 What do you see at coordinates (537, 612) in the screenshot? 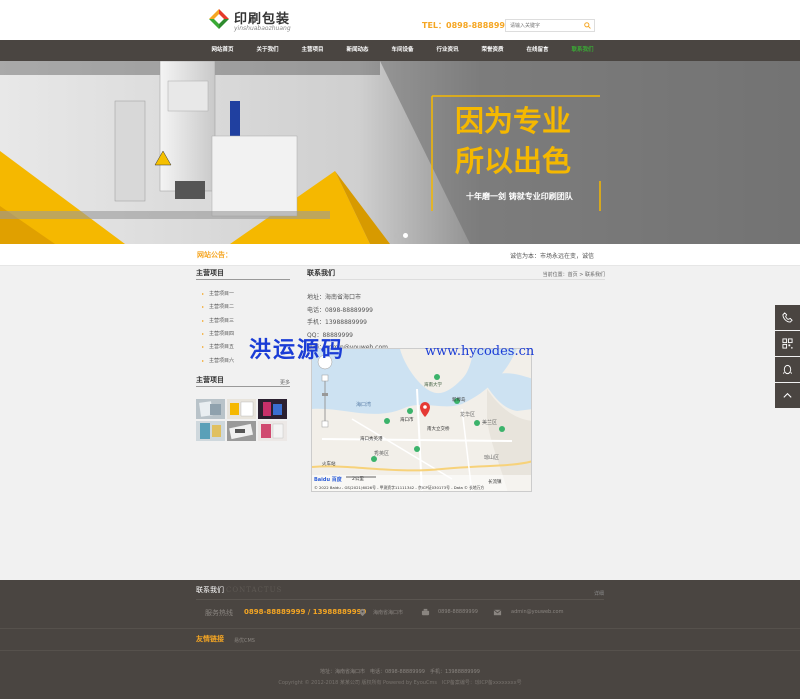
I see `footer-email: admin@youweb.com` at bounding box center [537, 612].